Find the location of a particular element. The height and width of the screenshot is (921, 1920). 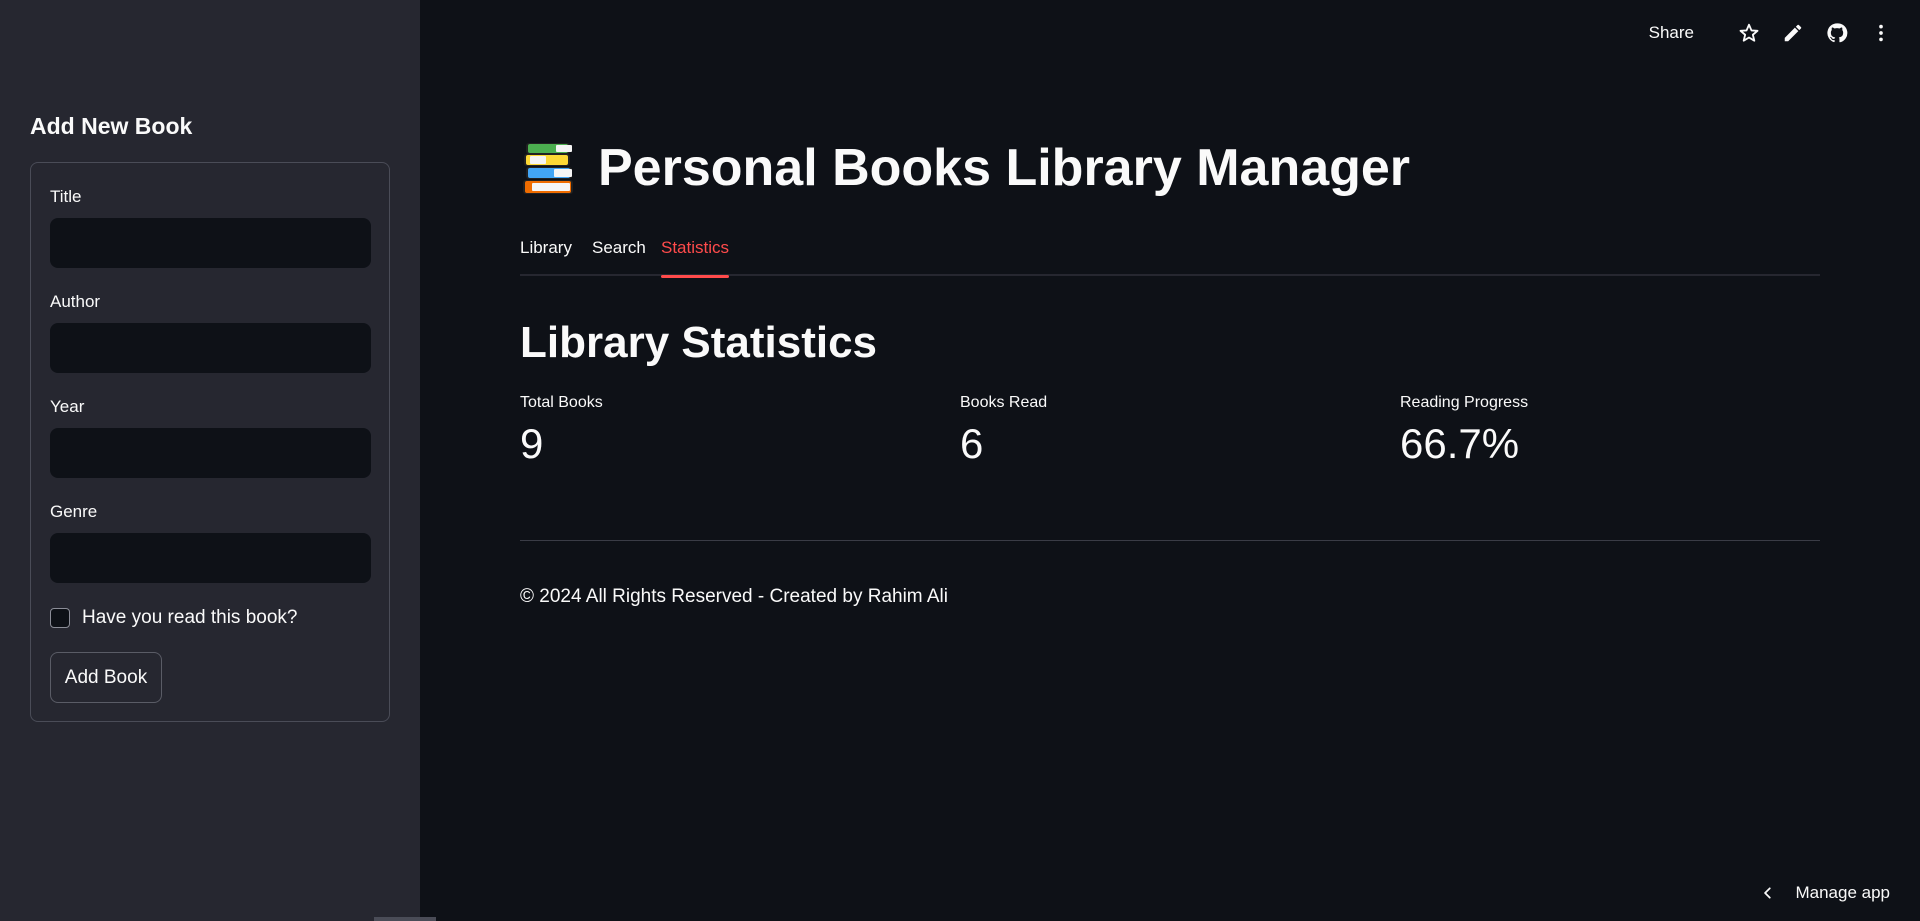

read-checkbox-label: Have you read this book? is located at coordinates (190, 617).